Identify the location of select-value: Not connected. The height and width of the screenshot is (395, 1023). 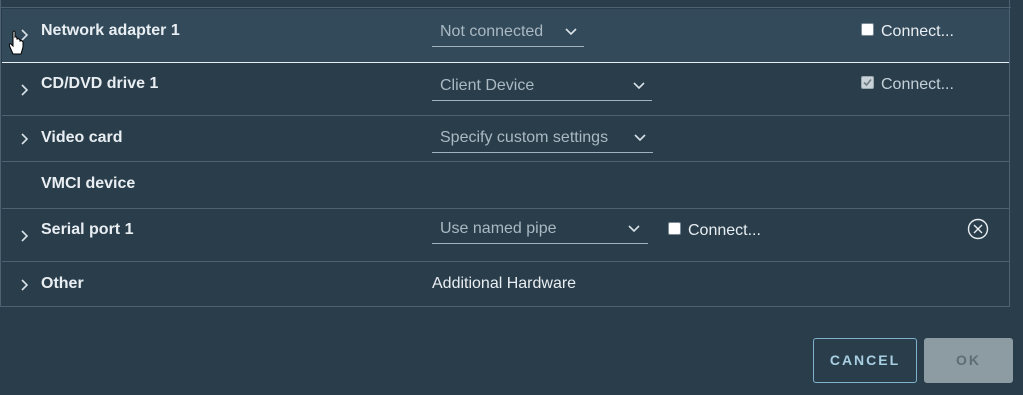
(492, 31).